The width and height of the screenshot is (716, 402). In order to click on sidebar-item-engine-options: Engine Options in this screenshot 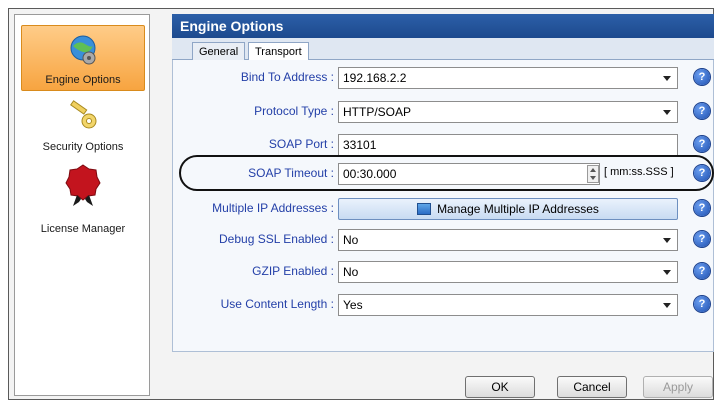, I will do `click(83, 58)`.